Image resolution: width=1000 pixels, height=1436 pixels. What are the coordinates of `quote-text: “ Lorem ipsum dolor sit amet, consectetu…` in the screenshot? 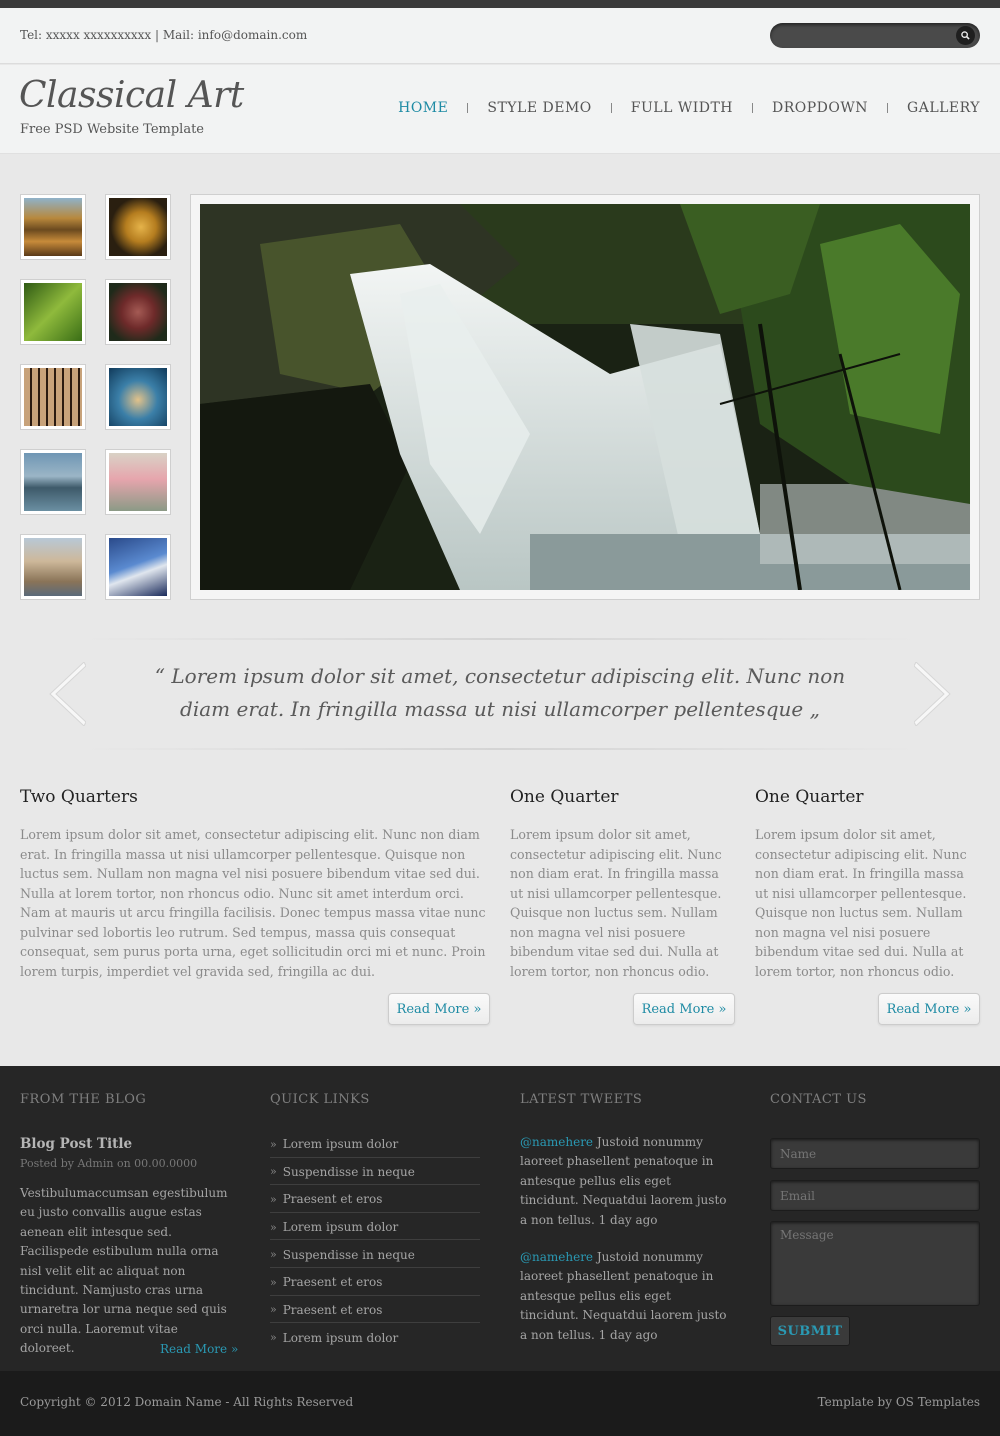 It's located at (500, 692).